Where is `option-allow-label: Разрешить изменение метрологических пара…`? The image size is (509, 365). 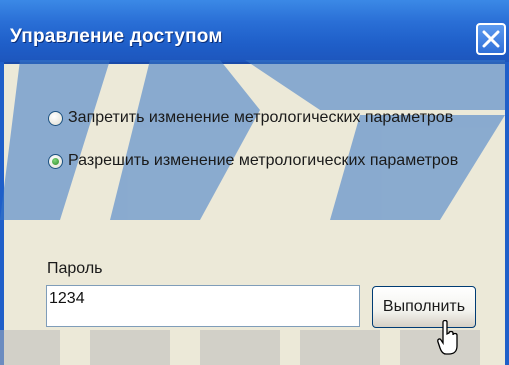 option-allow-label: Разрешить изменение метрологических пара… is located at coordinates (263, 160).